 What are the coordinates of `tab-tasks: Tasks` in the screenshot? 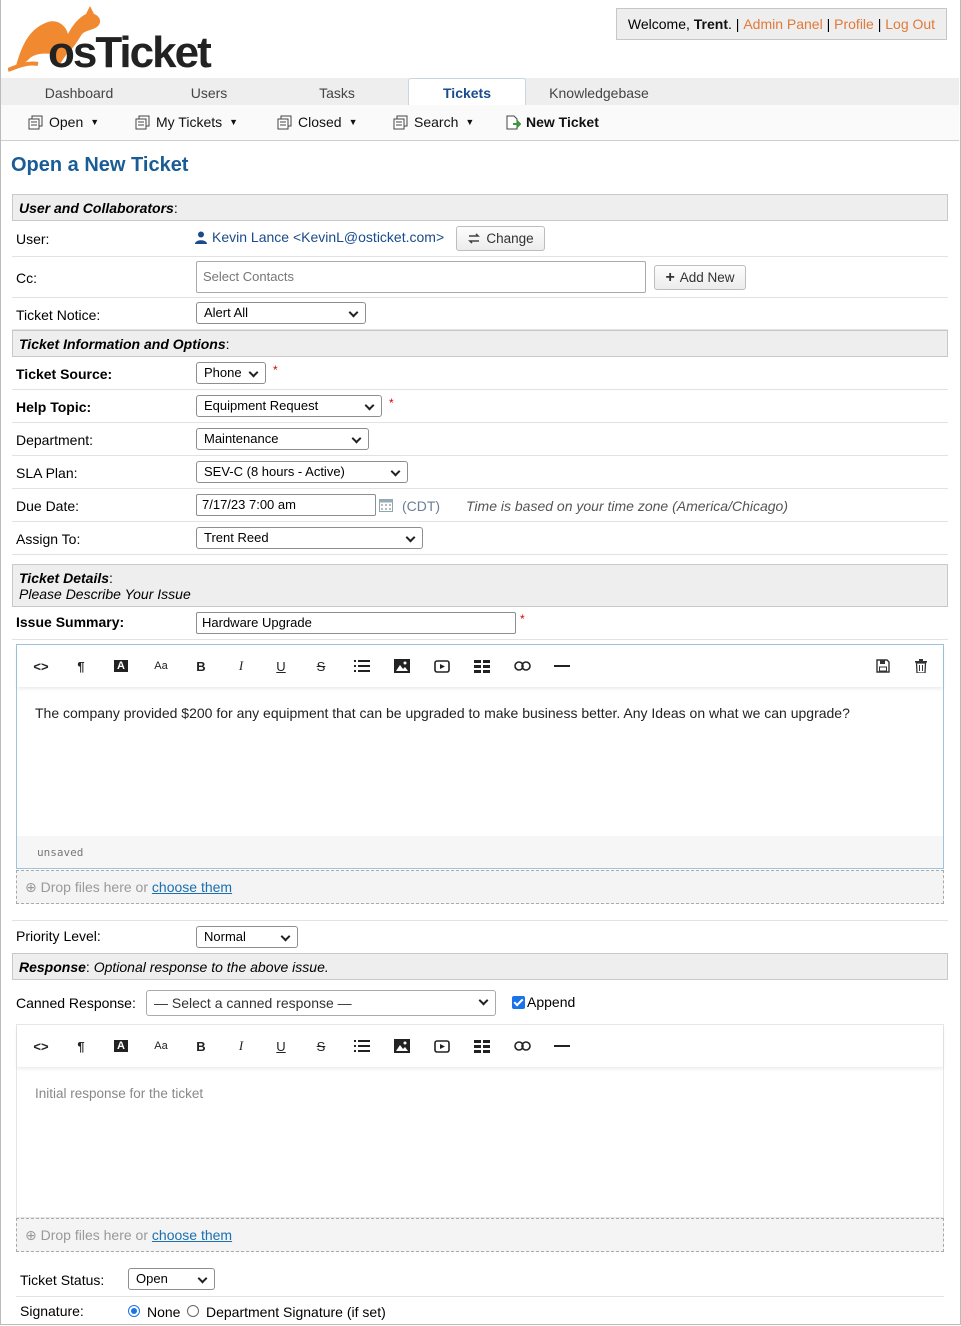 It's located at (337, 91).